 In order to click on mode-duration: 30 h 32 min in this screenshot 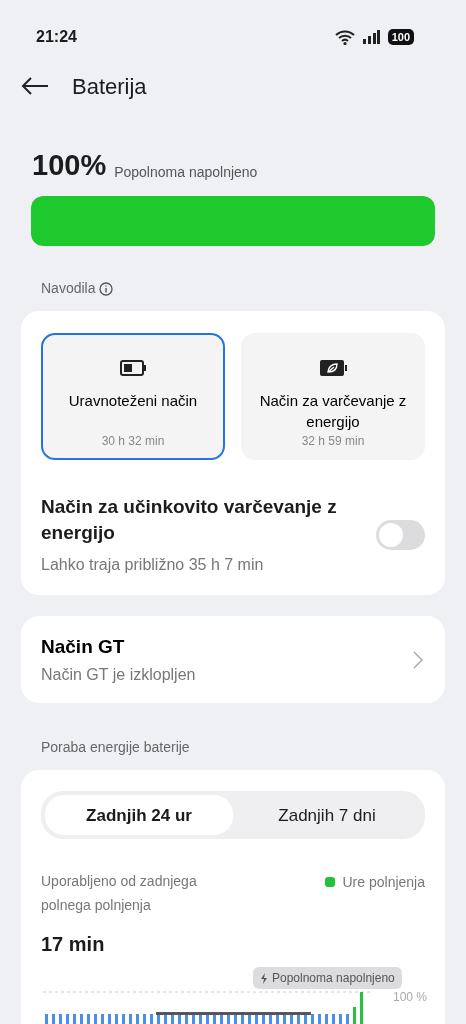, I will do `click(133, 441)`.